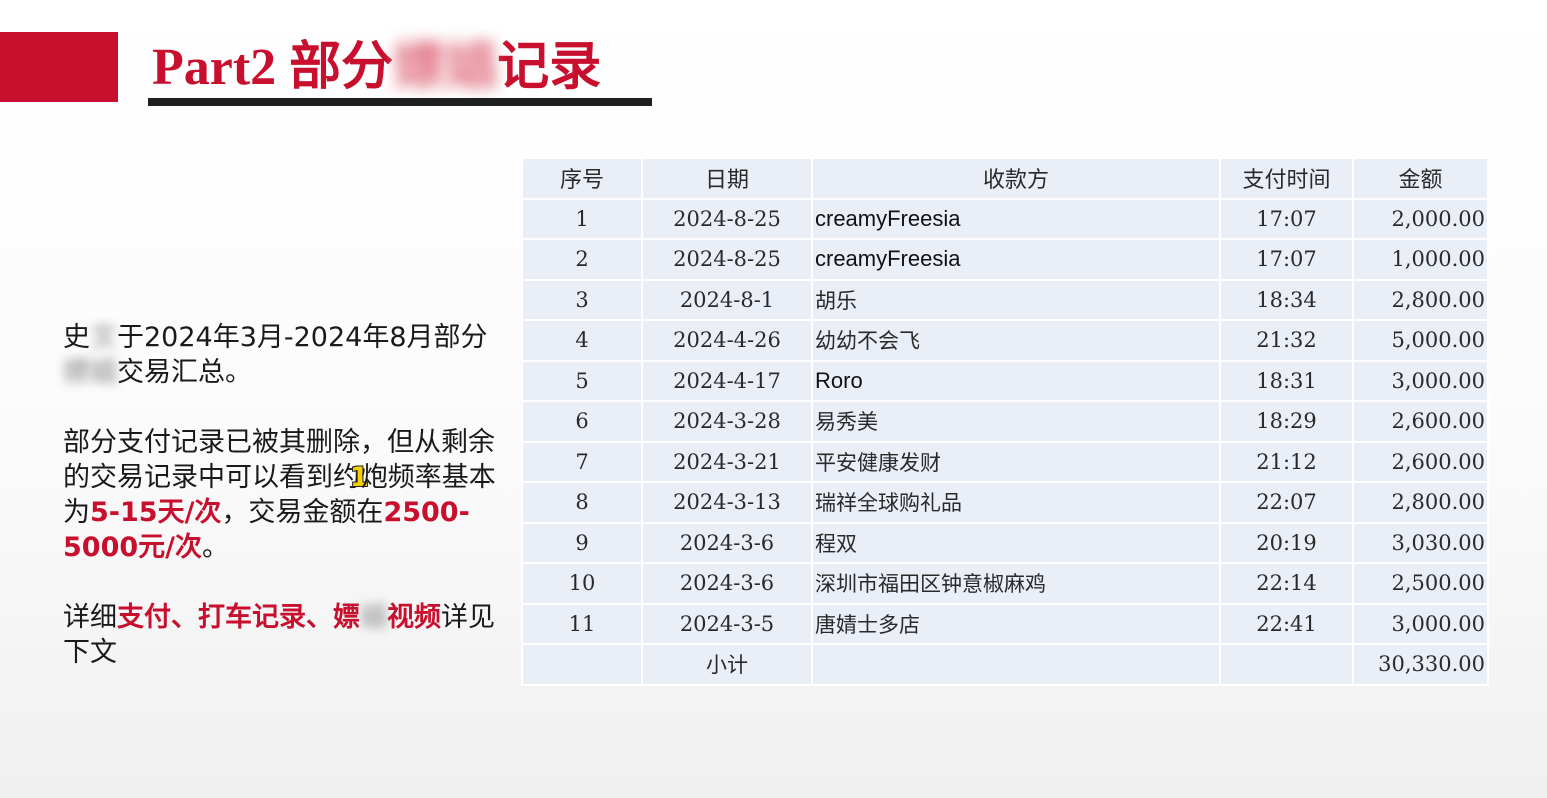  Describe the element at coordinates (582, 299) in the screenshot. I see `cell-index: 3` at that location.